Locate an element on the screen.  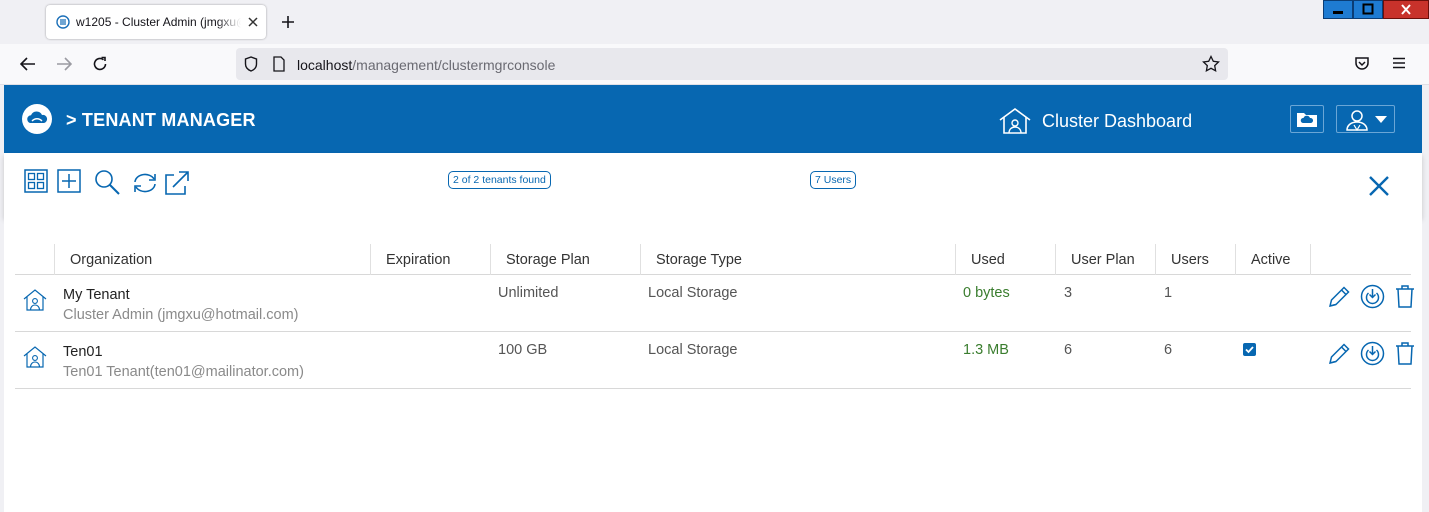
column-header-actions is located at coordinates (1360, 259).